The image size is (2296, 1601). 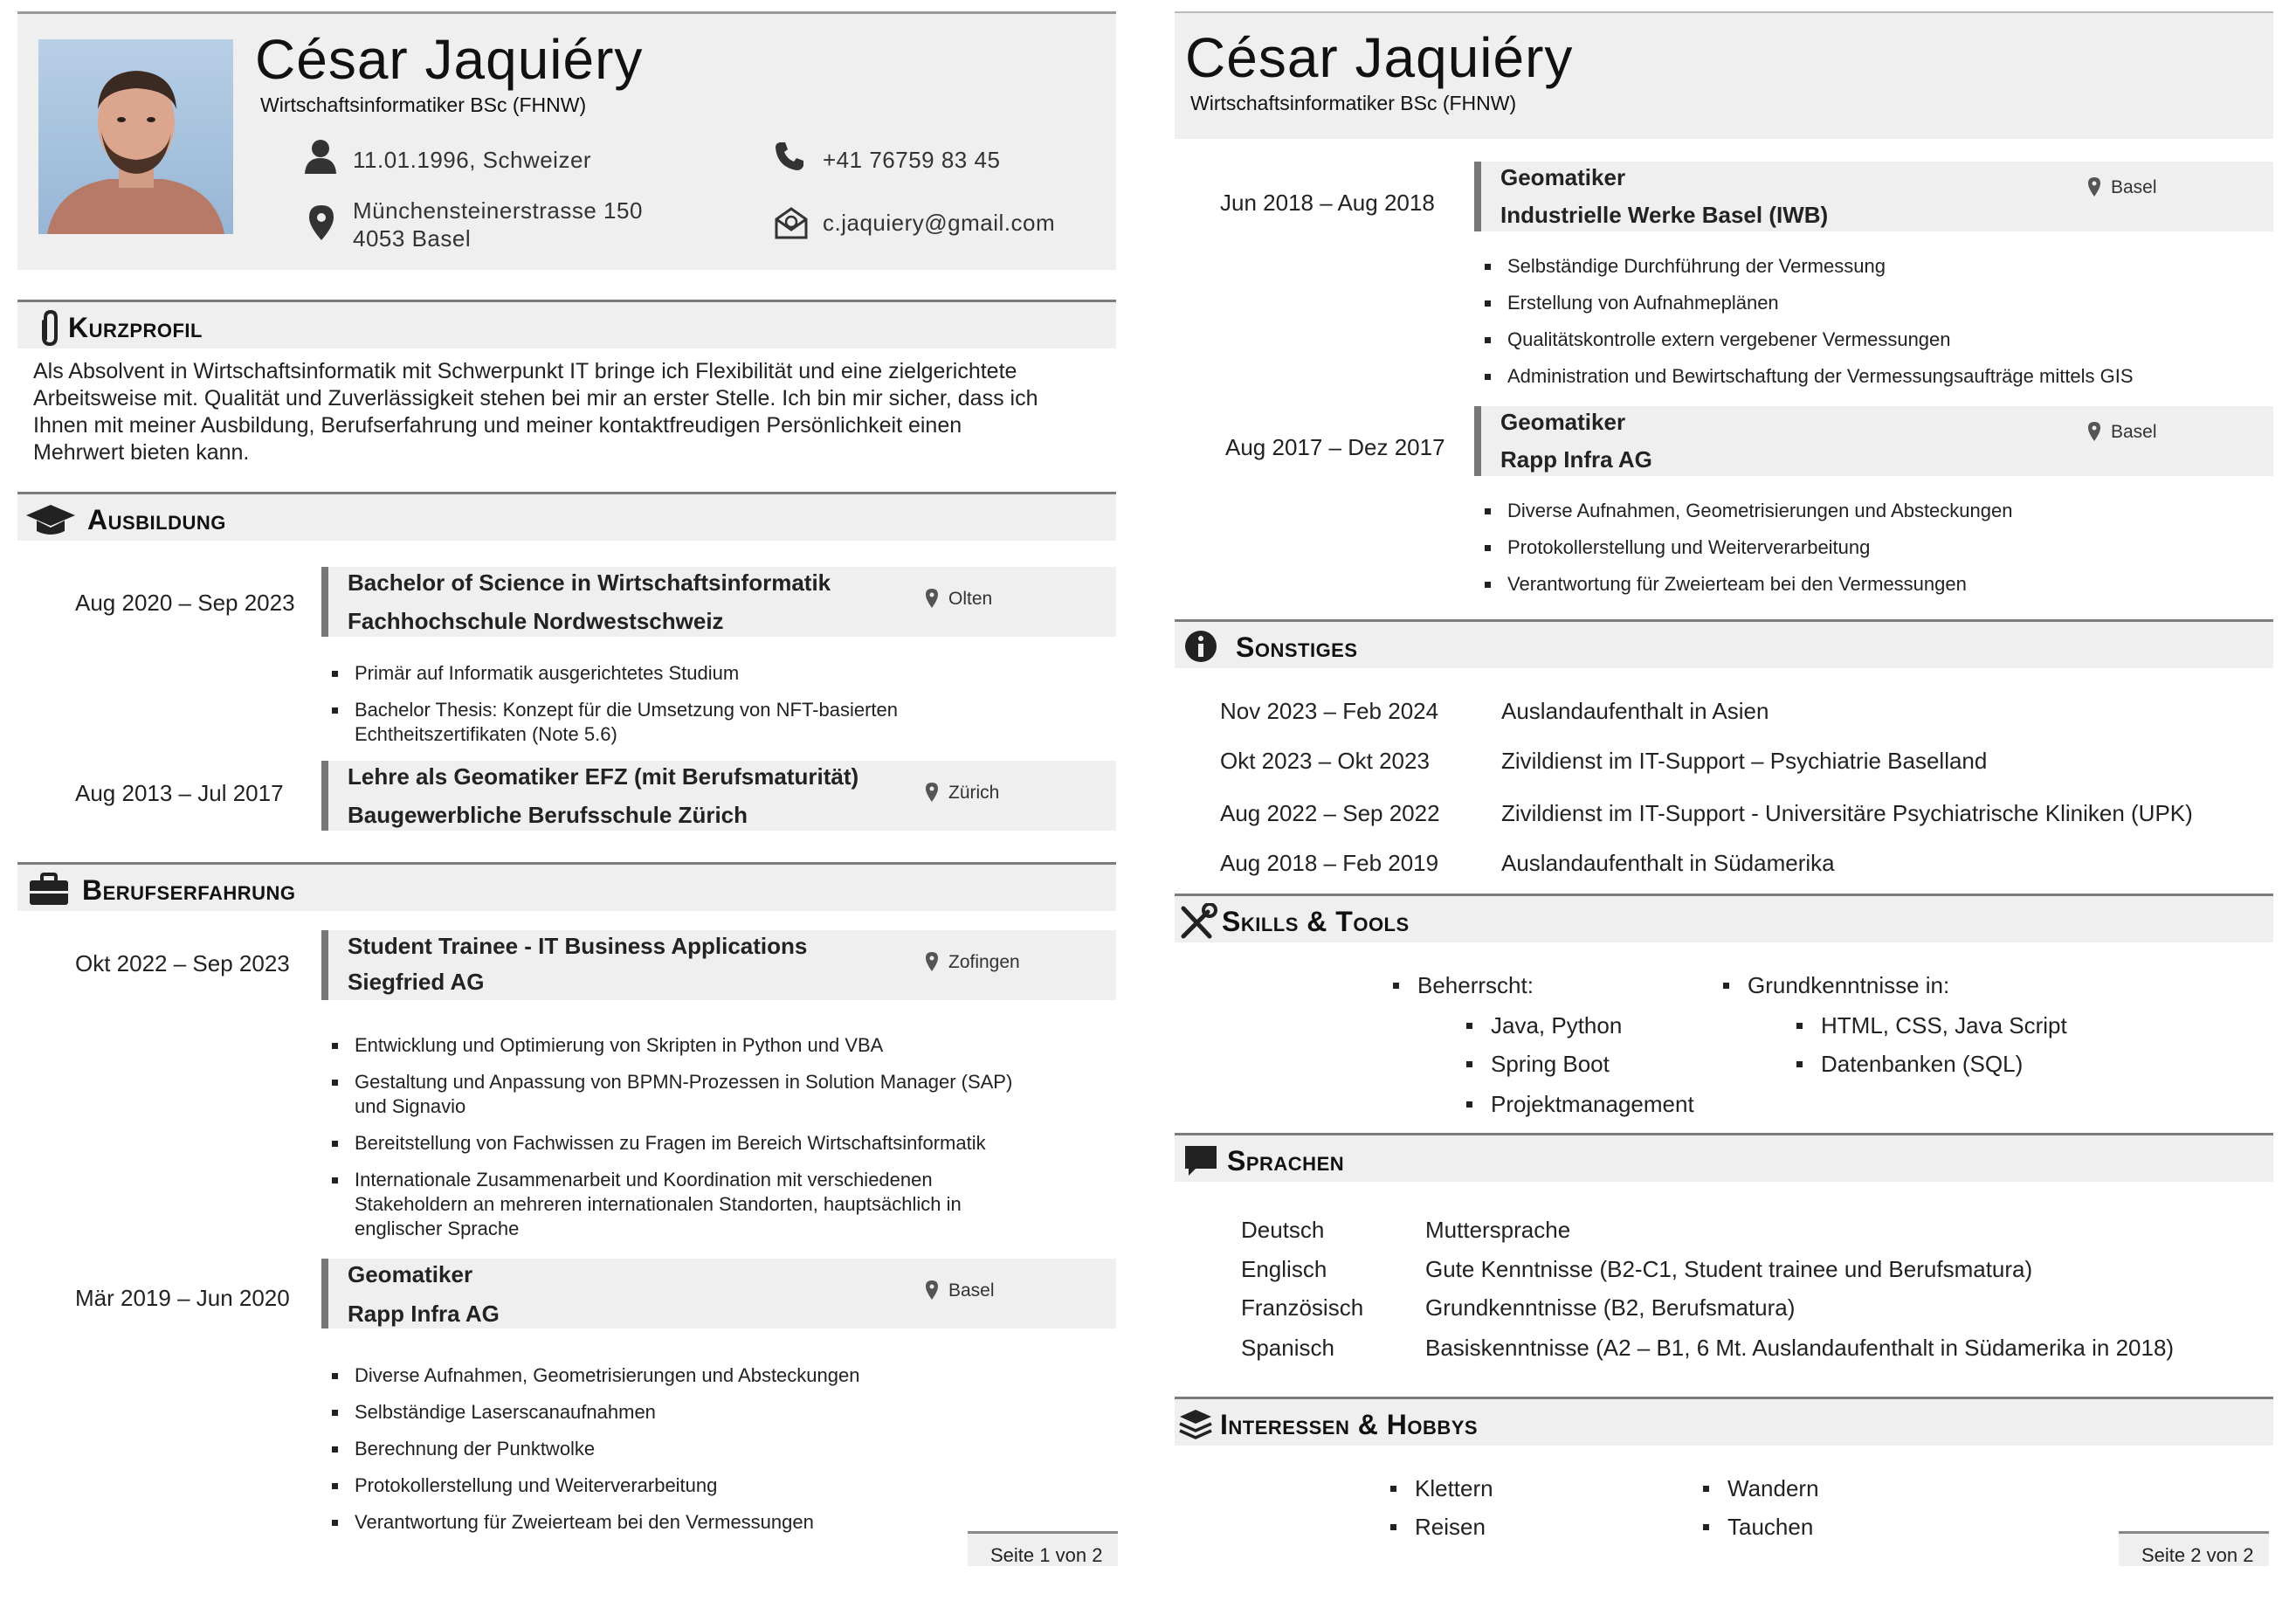 I want to click on speech-bubble-icon, so click(x=1201, y=1161).